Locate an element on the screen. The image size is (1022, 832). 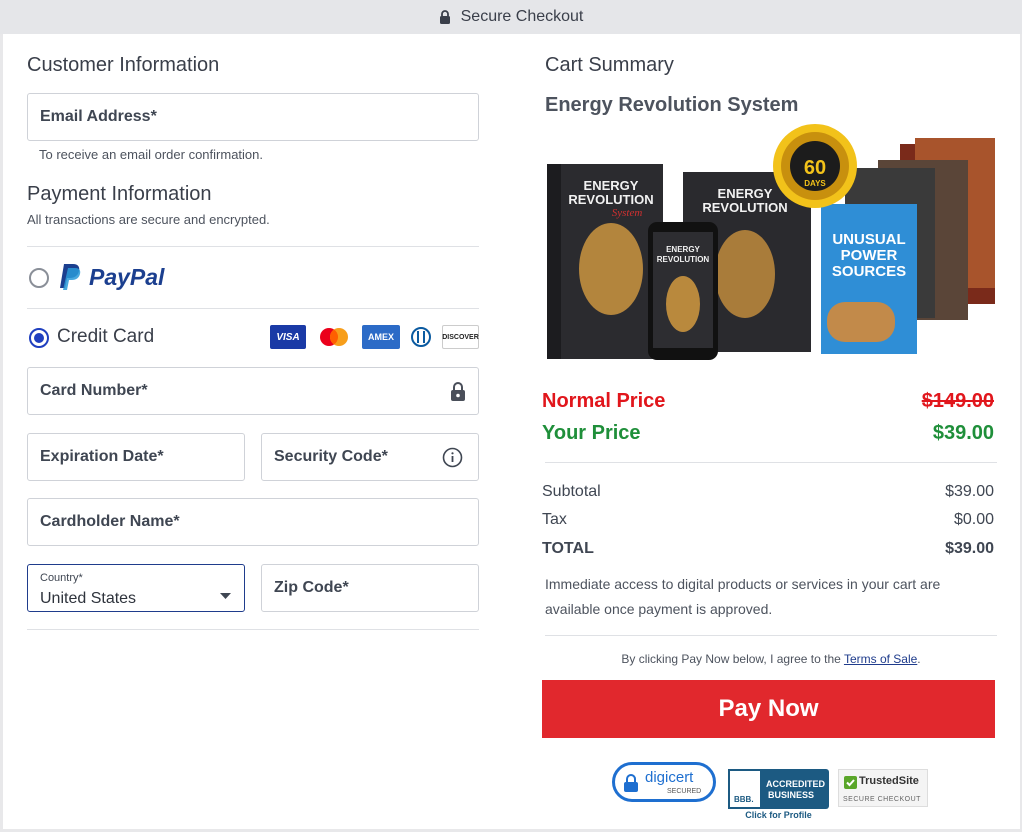
svg-text: System is located at coordinates (627, 213).